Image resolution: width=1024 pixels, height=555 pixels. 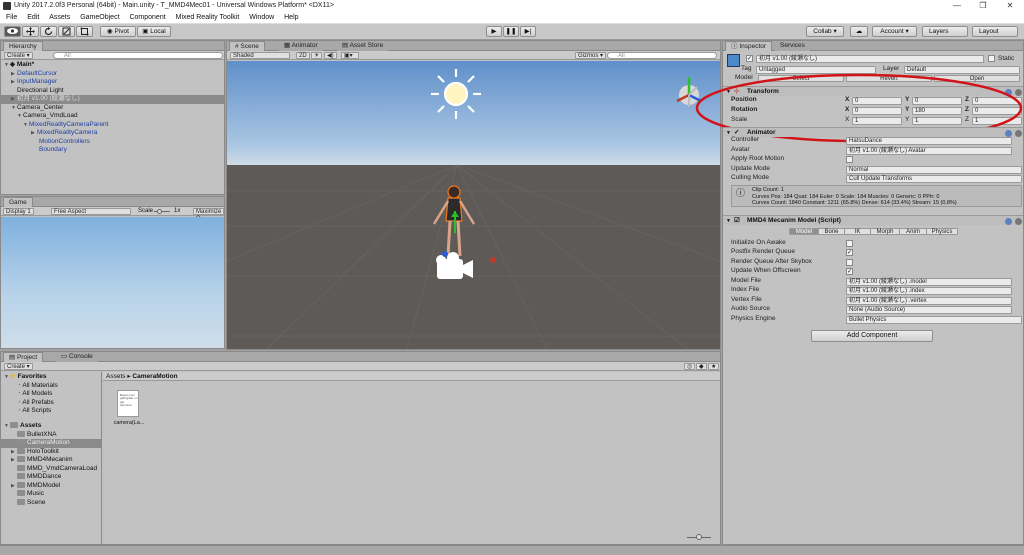 I want to click on game-view, so click(x=112, y=282).